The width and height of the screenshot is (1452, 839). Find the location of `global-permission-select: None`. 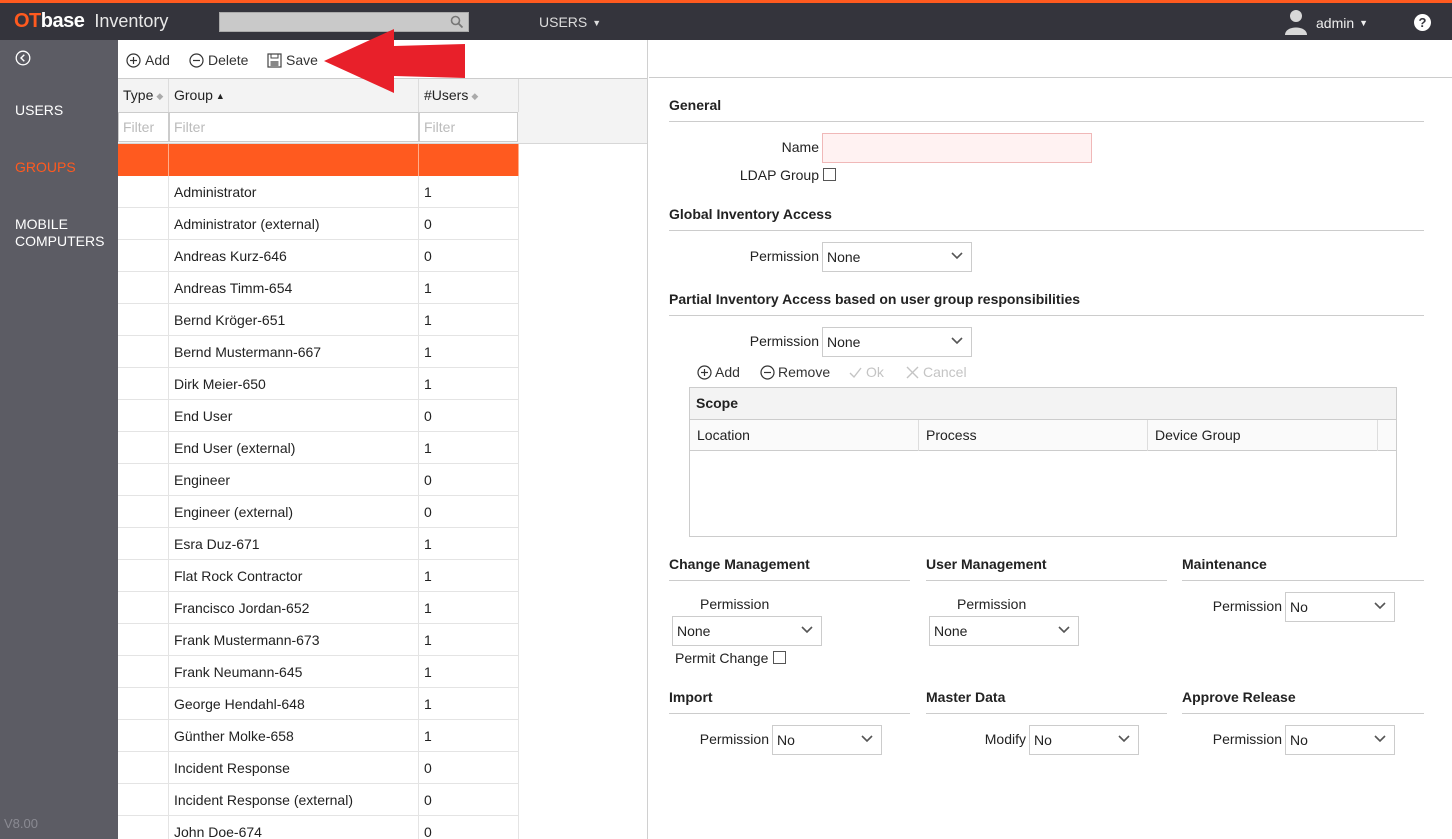

global-permission-select: None is located at coordinates (897, 257).